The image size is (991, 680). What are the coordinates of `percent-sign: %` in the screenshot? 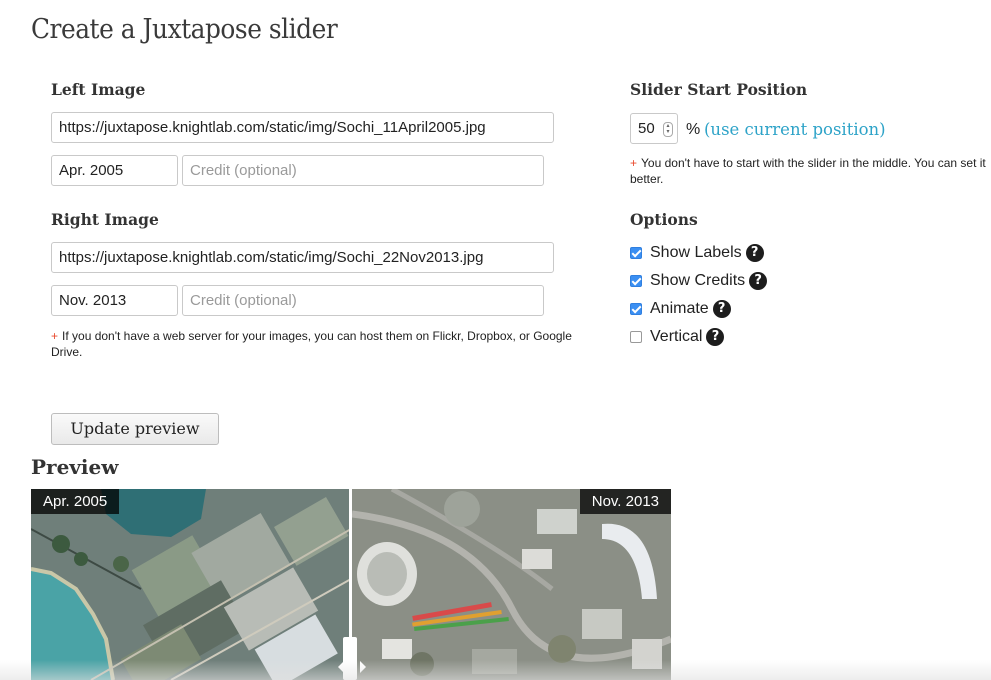 It's located at (693, 129).